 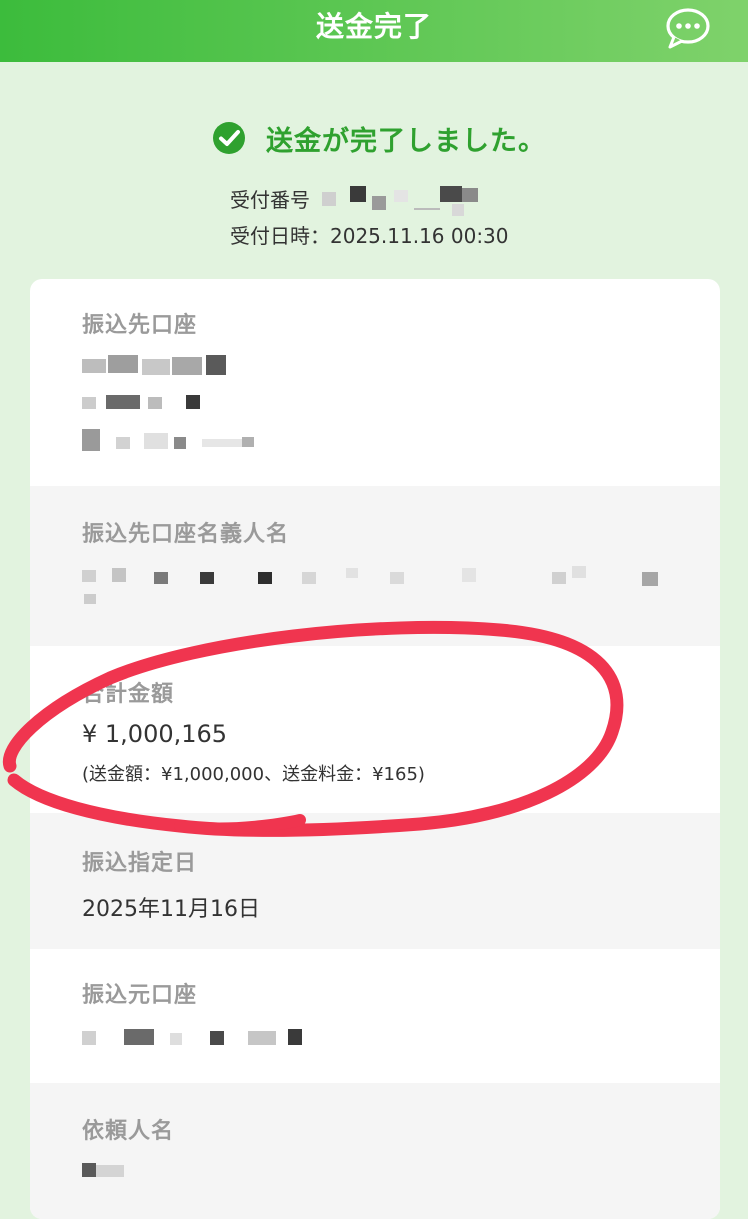 What do you see at coordinates (140, 995) in the screenshot?
I see `source-account-label: 振込元口座` at bounding box center [140, 995].